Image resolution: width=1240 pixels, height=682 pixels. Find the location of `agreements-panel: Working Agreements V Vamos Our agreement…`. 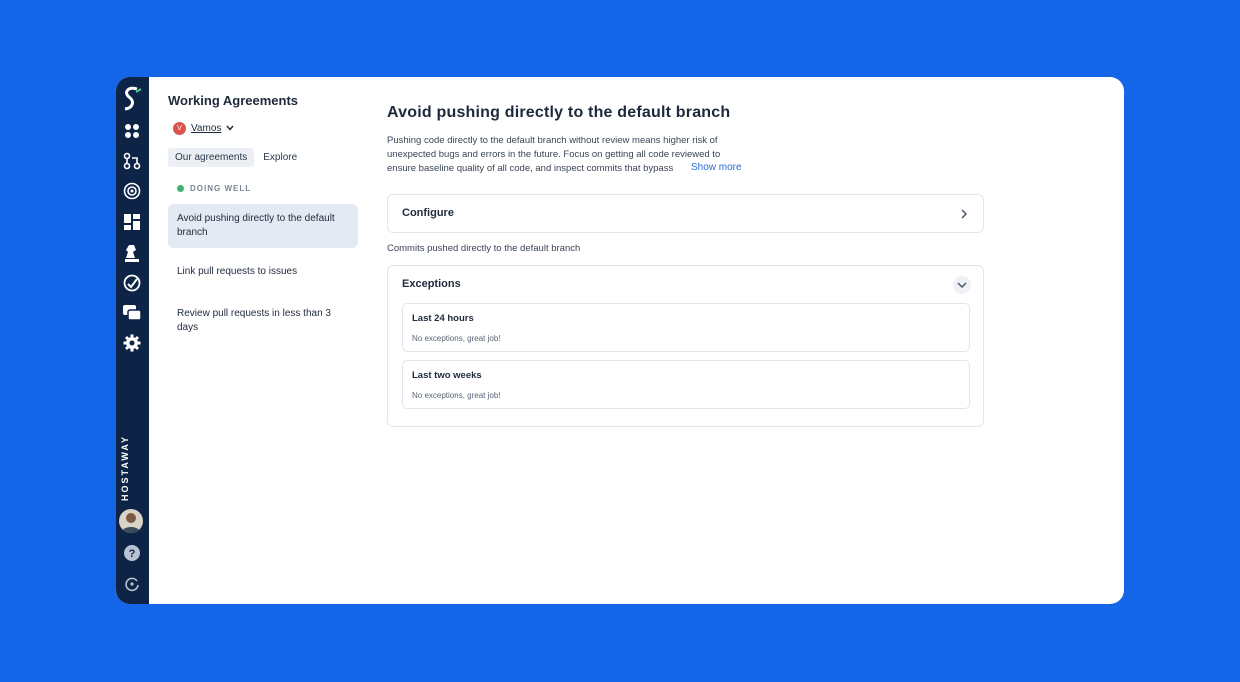

agreements-panel: Working Agreements V Vamos Our agreement… is located at coordinates (268, 340).